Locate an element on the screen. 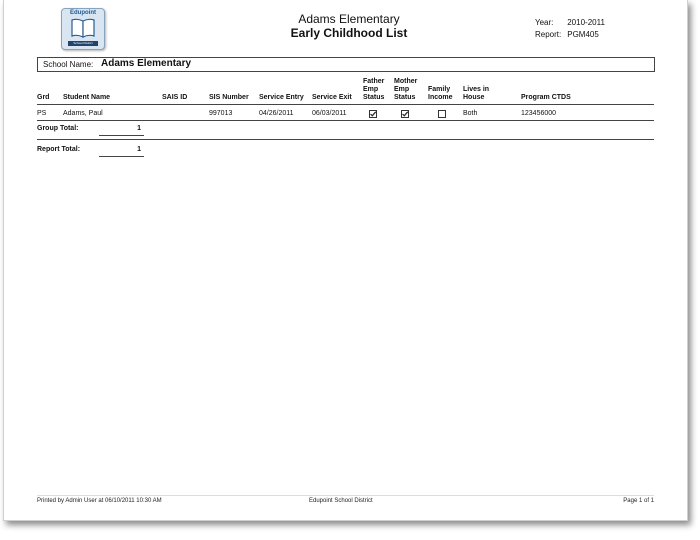  school-name-bar: School Name: Adams Elementary is located at coordinates (346, 64).